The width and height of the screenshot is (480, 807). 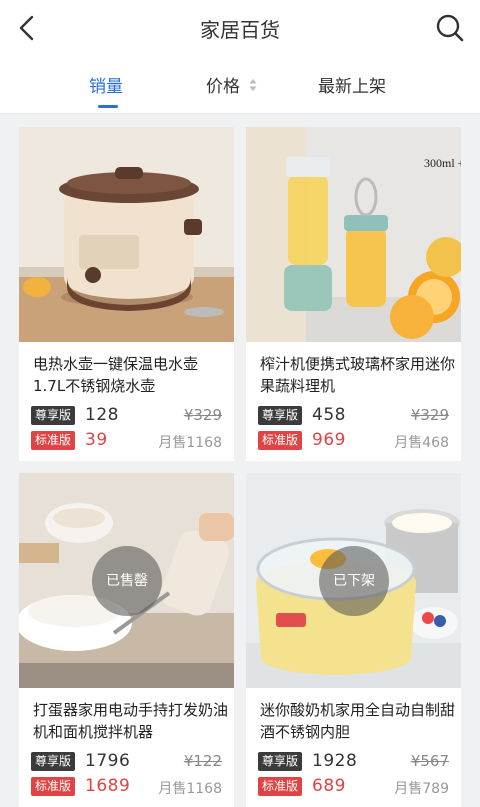 I want to click on page-title: 家居百货, so click(x=240, y=30).